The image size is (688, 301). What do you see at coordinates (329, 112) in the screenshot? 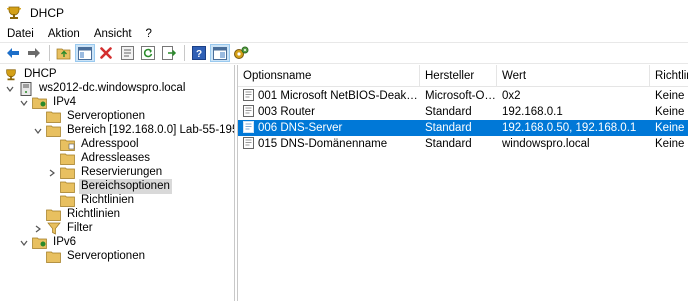
I see `cell-optionsname: 003 Router` at bounding box center [329, 112].